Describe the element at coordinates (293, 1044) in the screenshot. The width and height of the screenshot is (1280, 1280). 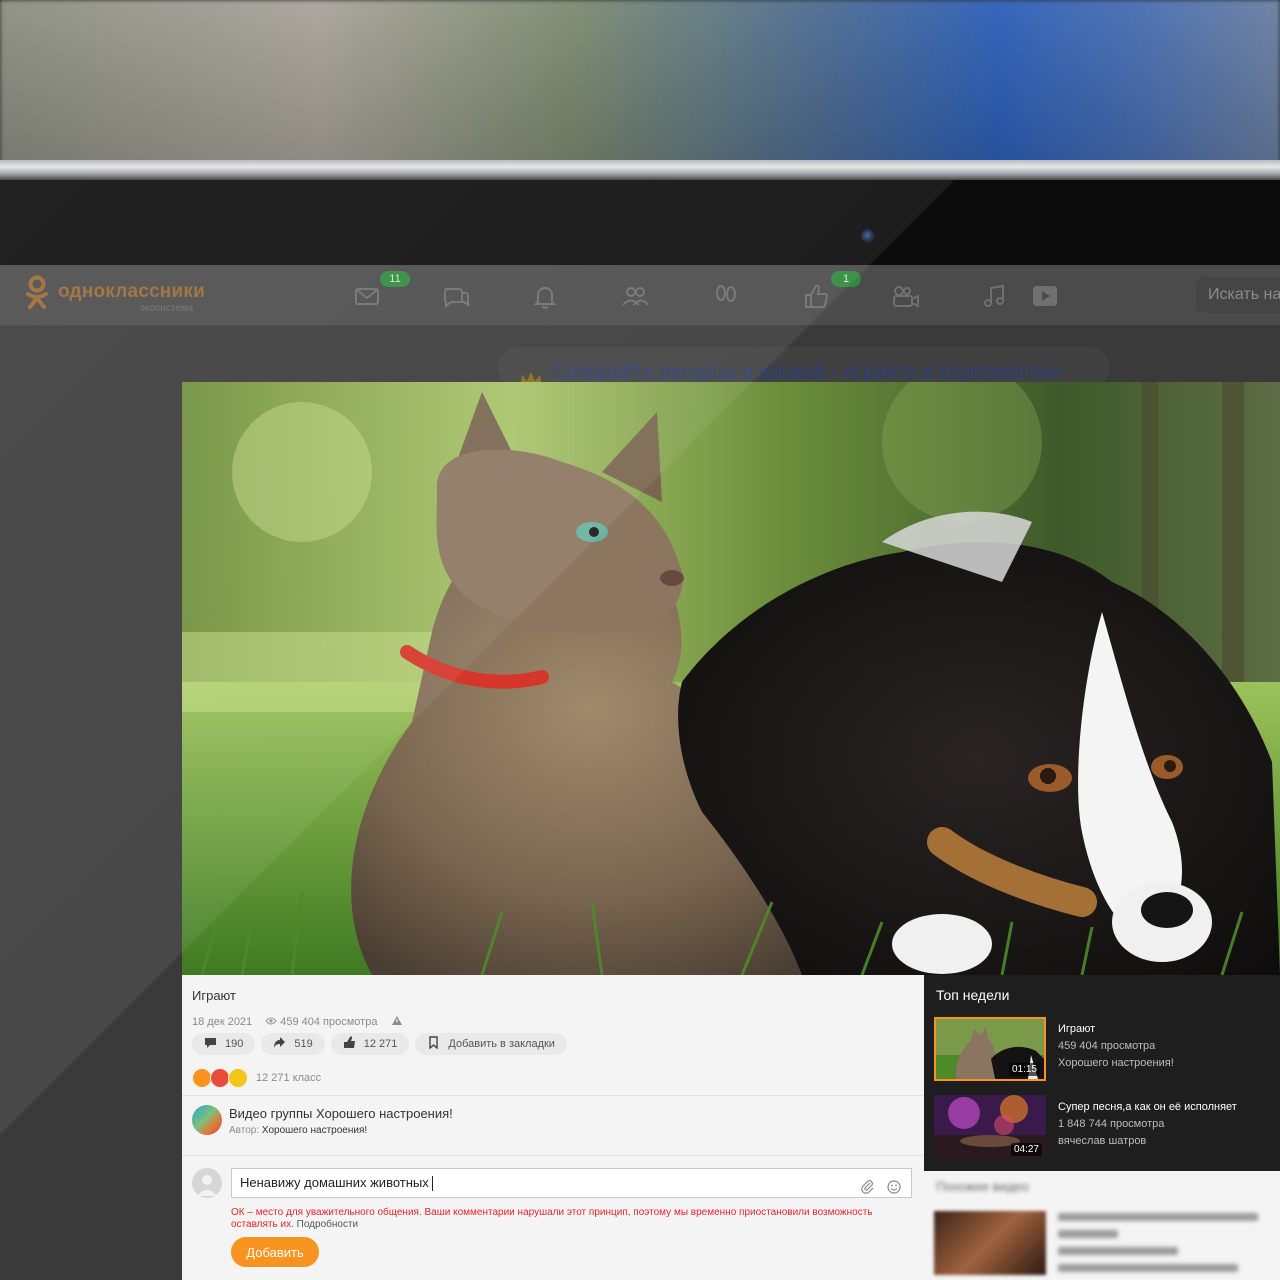
I see `share-button: 519` at that location.